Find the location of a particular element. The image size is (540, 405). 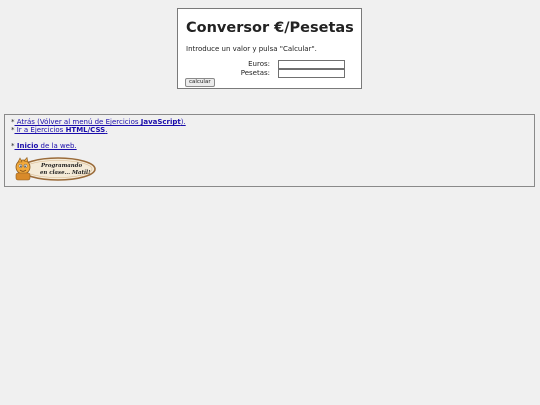

page-title: Conversor €/Pesetas is located at coordinates (270, 28).